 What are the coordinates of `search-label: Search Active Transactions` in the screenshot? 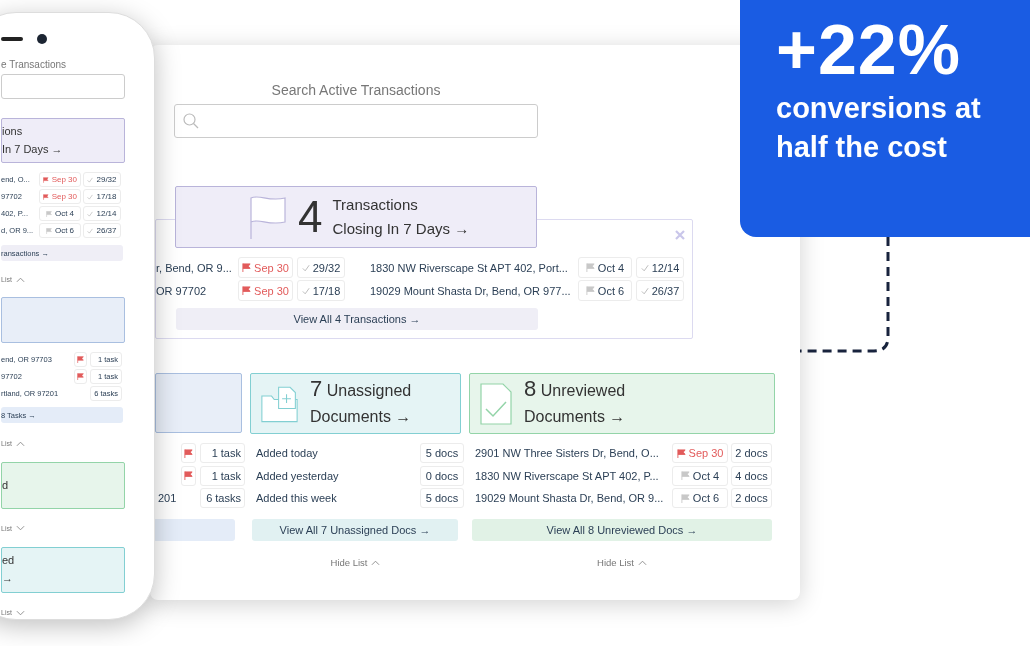 It's located at (356, 90).